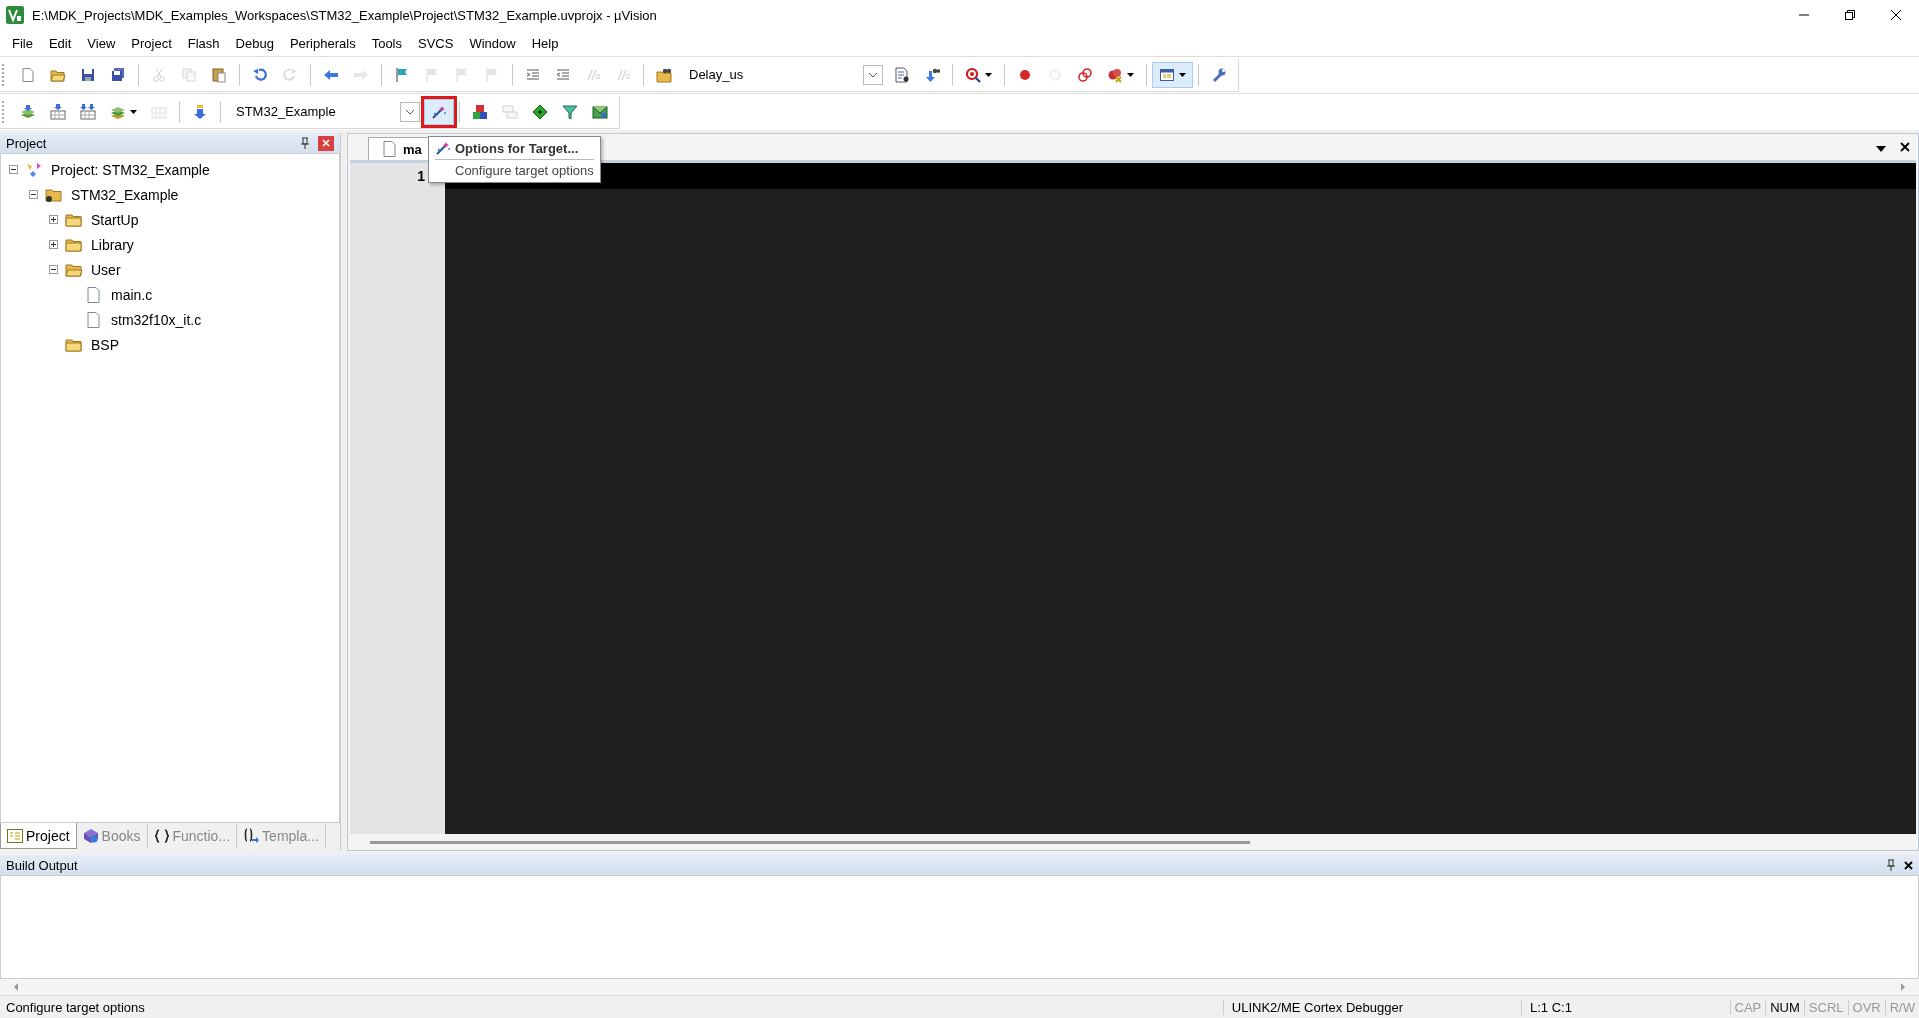  What do you see at coordinates (105, 344) in the screenshot?
I see `tree-item: BSP` at bounding box center [105, 344].